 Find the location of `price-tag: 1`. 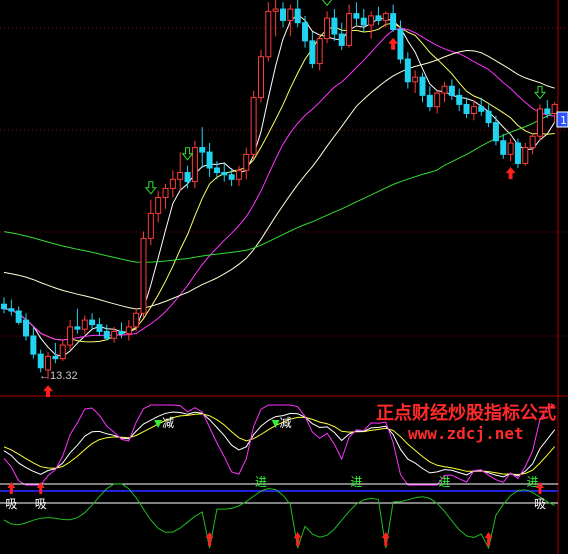

price-tag: 1 is located at coordinates (562, 119).